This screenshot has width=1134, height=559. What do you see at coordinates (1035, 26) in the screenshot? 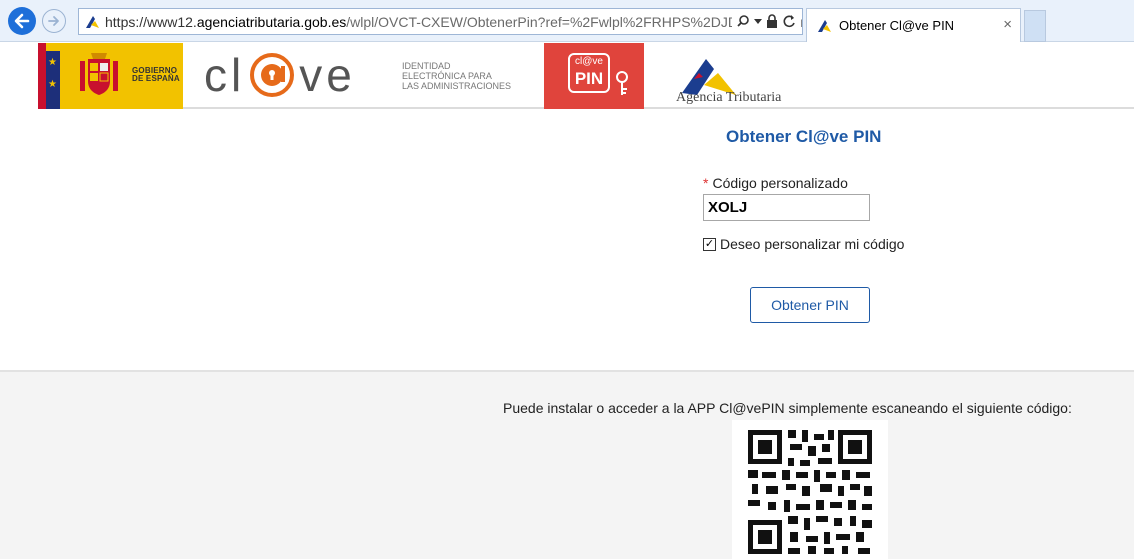
I see `new-tab-button` at bounding box center [1035, 26].